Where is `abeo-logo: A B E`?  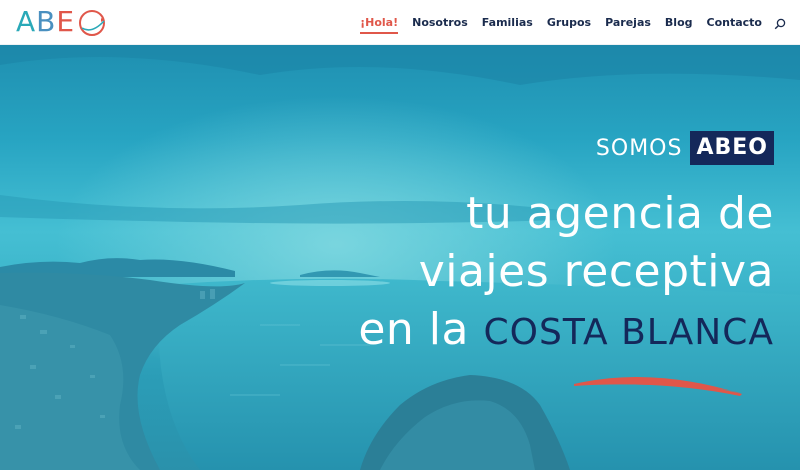 abeo-logo: A B E is located at coordinates (61, 22).